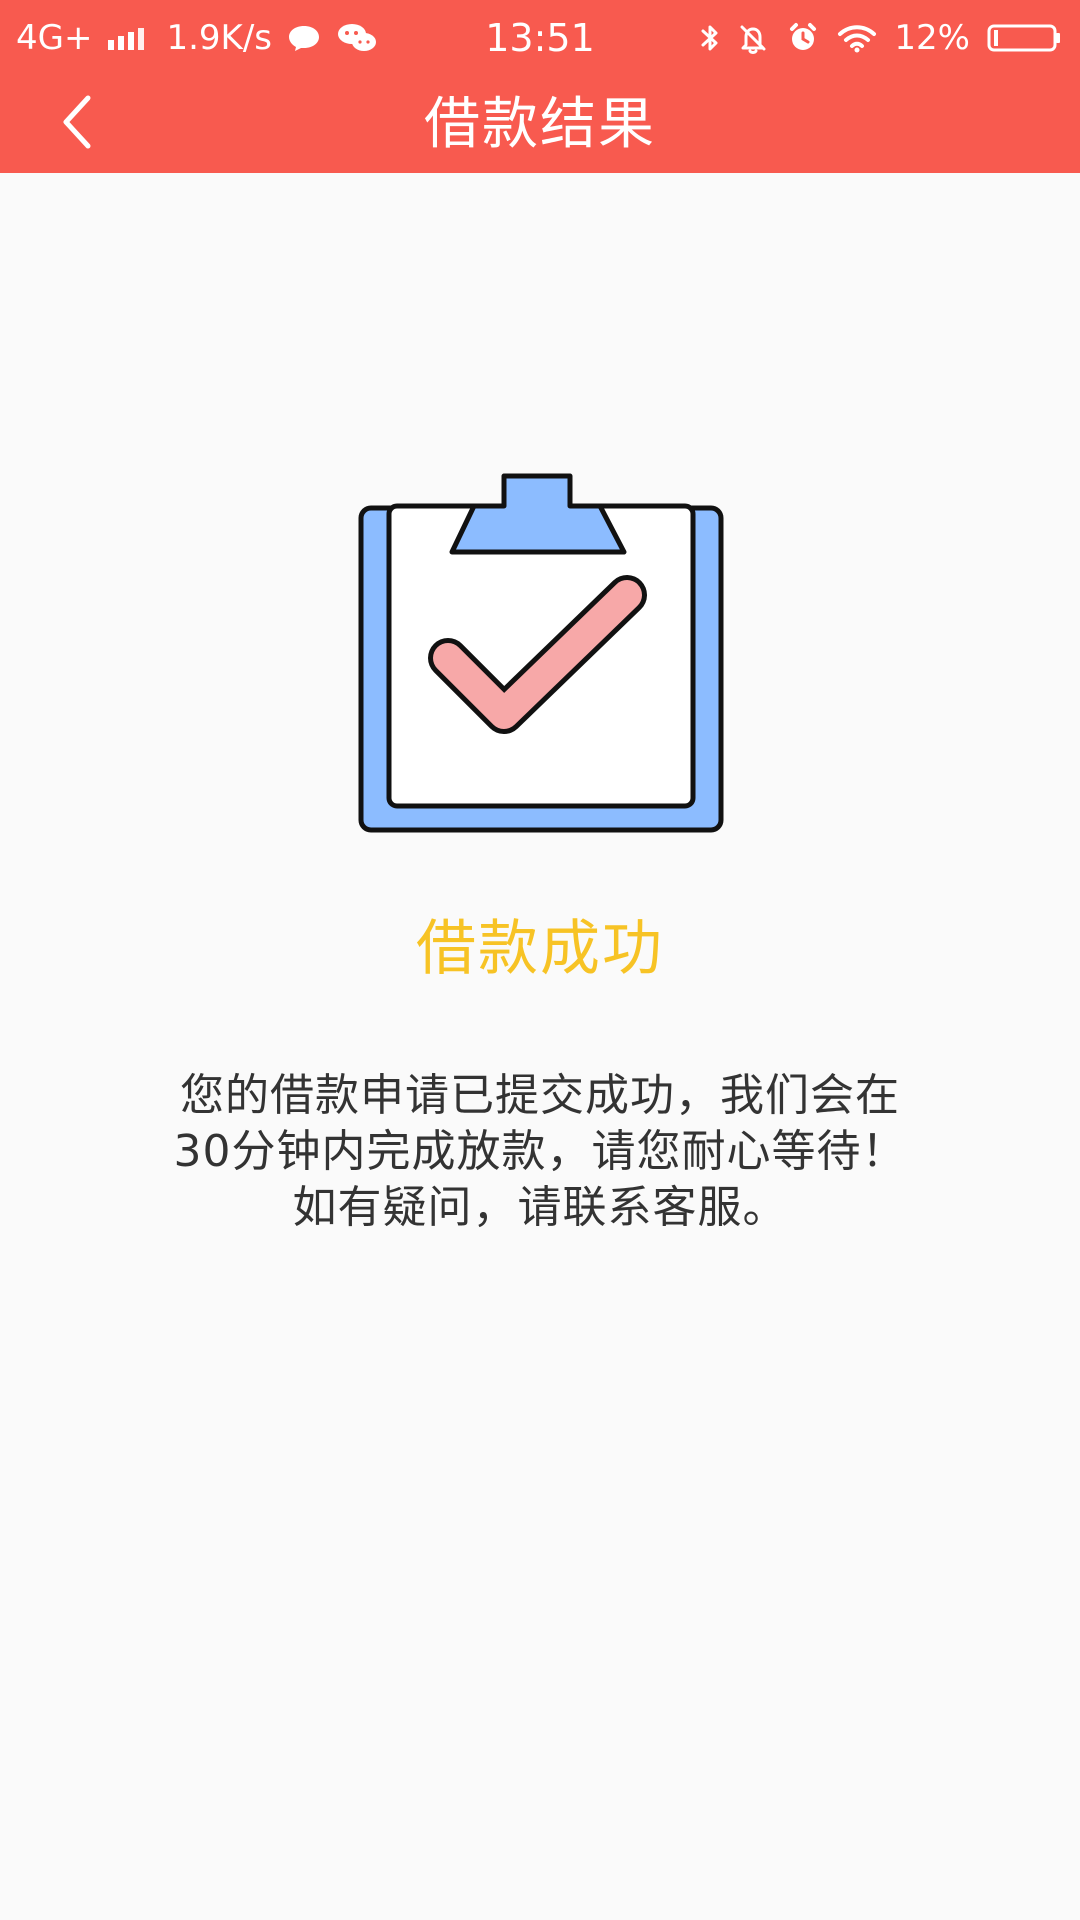 The image size is (1080, 1920). I want to click on app-header: 4G+ 1.9K/s 13:51 12% 借款结果, so click(540, 86).